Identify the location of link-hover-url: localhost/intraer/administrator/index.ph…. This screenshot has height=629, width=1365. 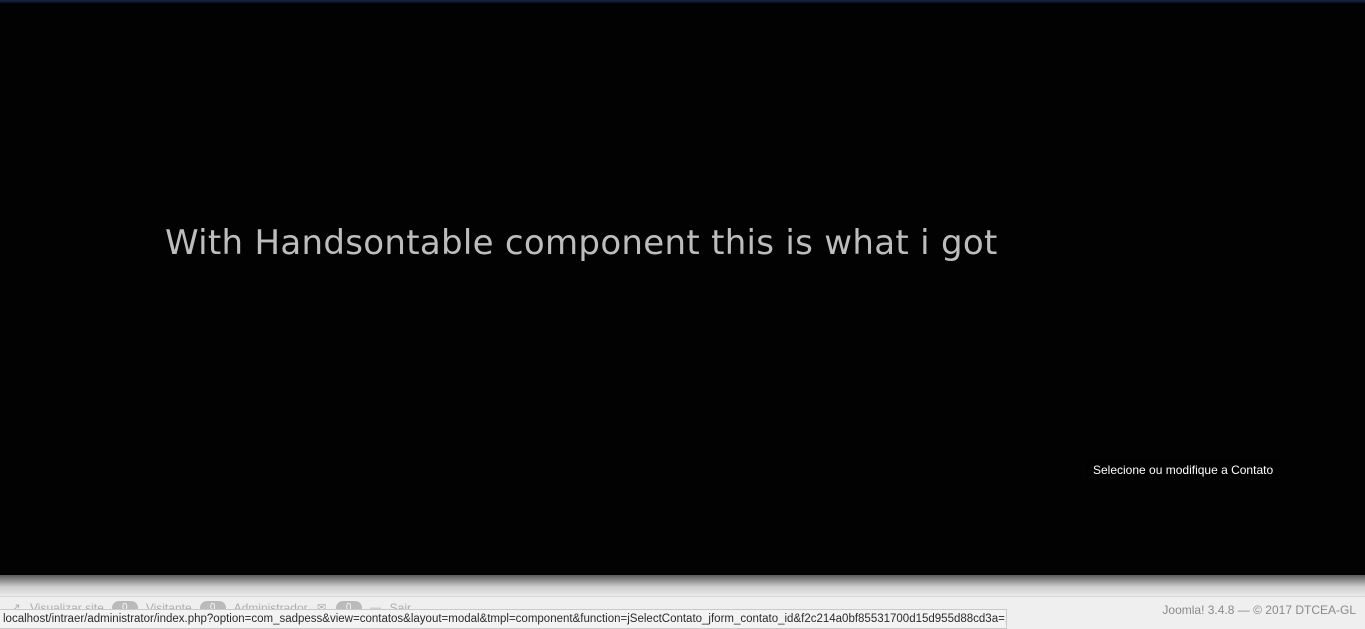
(503, 619).